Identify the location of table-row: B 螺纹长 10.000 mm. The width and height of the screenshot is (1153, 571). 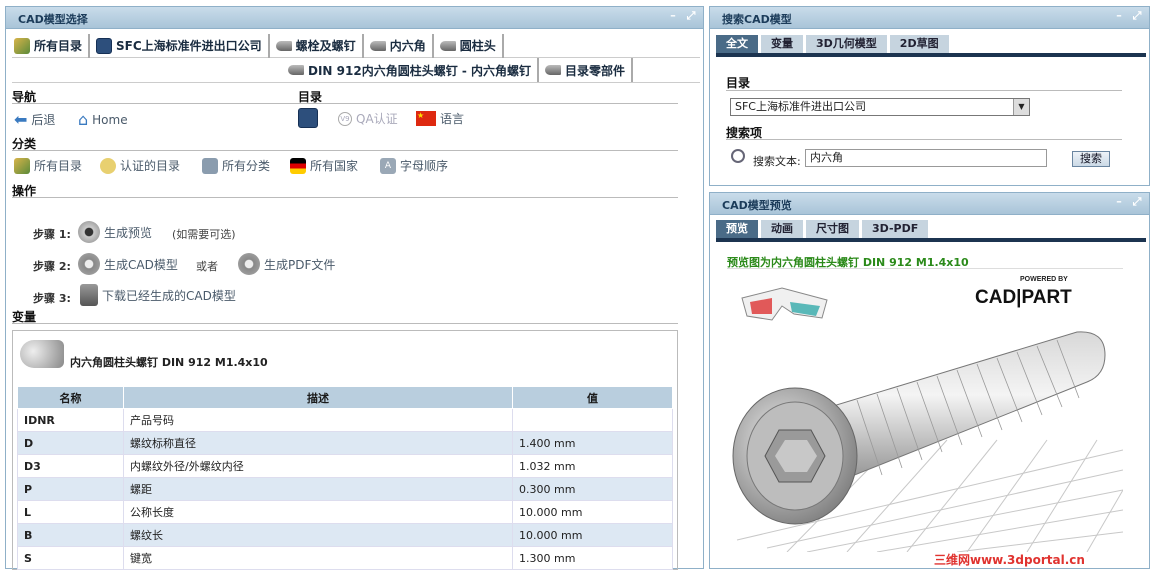
(345, 535).